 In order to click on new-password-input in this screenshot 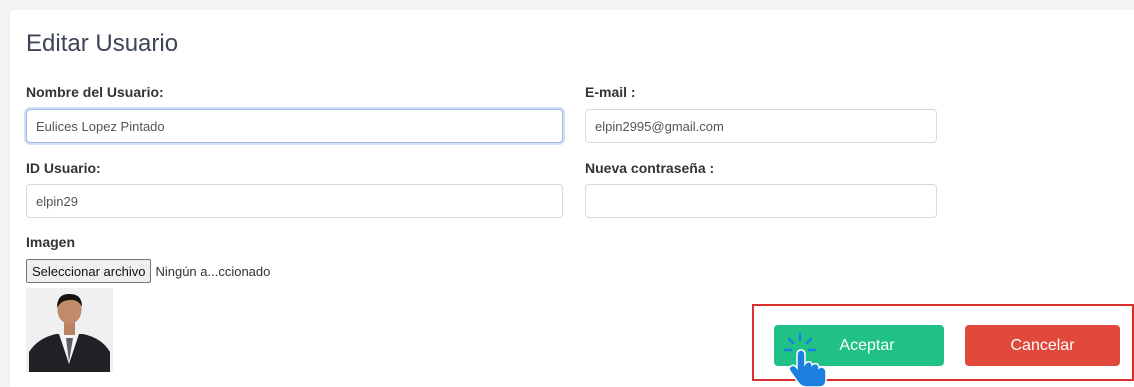, I will do `click(761, 201)`.